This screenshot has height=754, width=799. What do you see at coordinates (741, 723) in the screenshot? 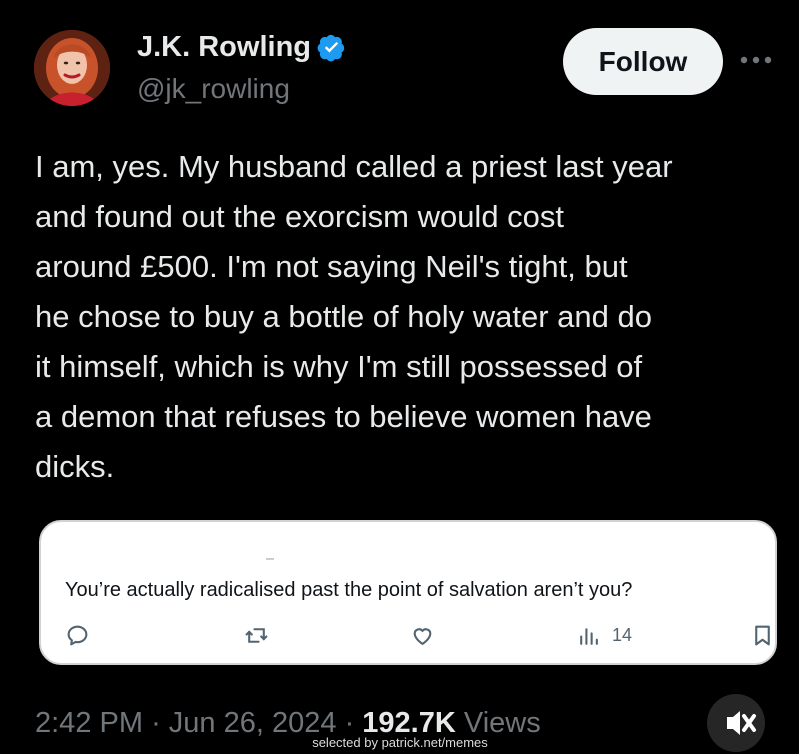
I see `mute-icon` at bounding box center [741, 723].